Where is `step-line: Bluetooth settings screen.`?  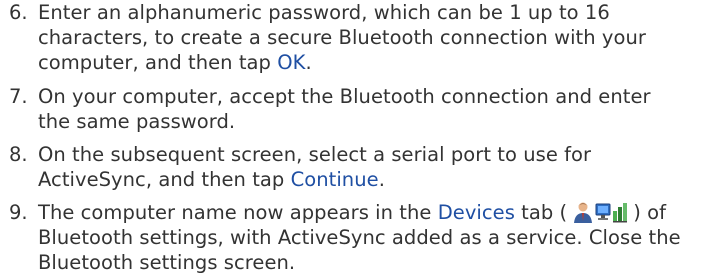
step-line: Bluetooth settings screen. is located at coordinates (166, 262).